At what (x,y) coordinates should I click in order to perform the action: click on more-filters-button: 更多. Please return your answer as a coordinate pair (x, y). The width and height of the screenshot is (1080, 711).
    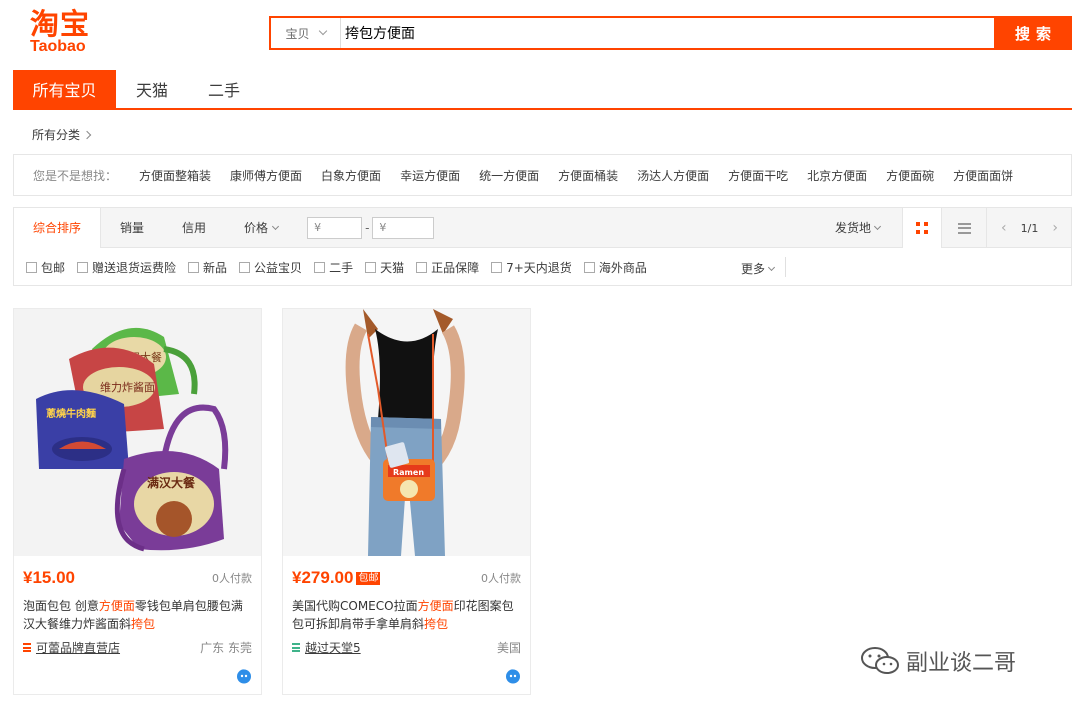
    Looking at the image, I should click on (758, 268).